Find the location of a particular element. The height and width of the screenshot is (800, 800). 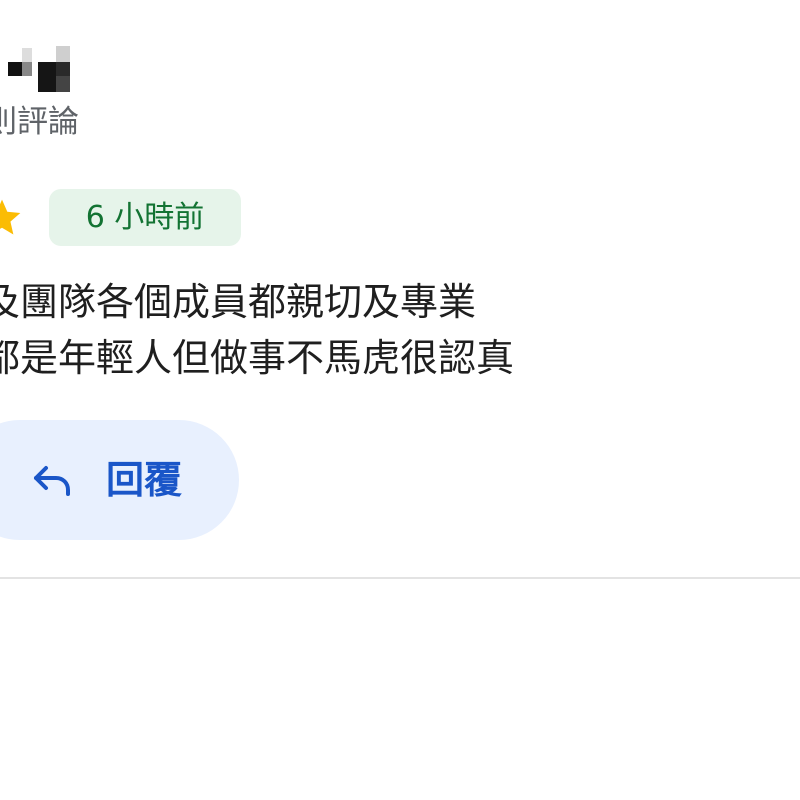

reply-arrow-icon is located at coordinates (52, 481).